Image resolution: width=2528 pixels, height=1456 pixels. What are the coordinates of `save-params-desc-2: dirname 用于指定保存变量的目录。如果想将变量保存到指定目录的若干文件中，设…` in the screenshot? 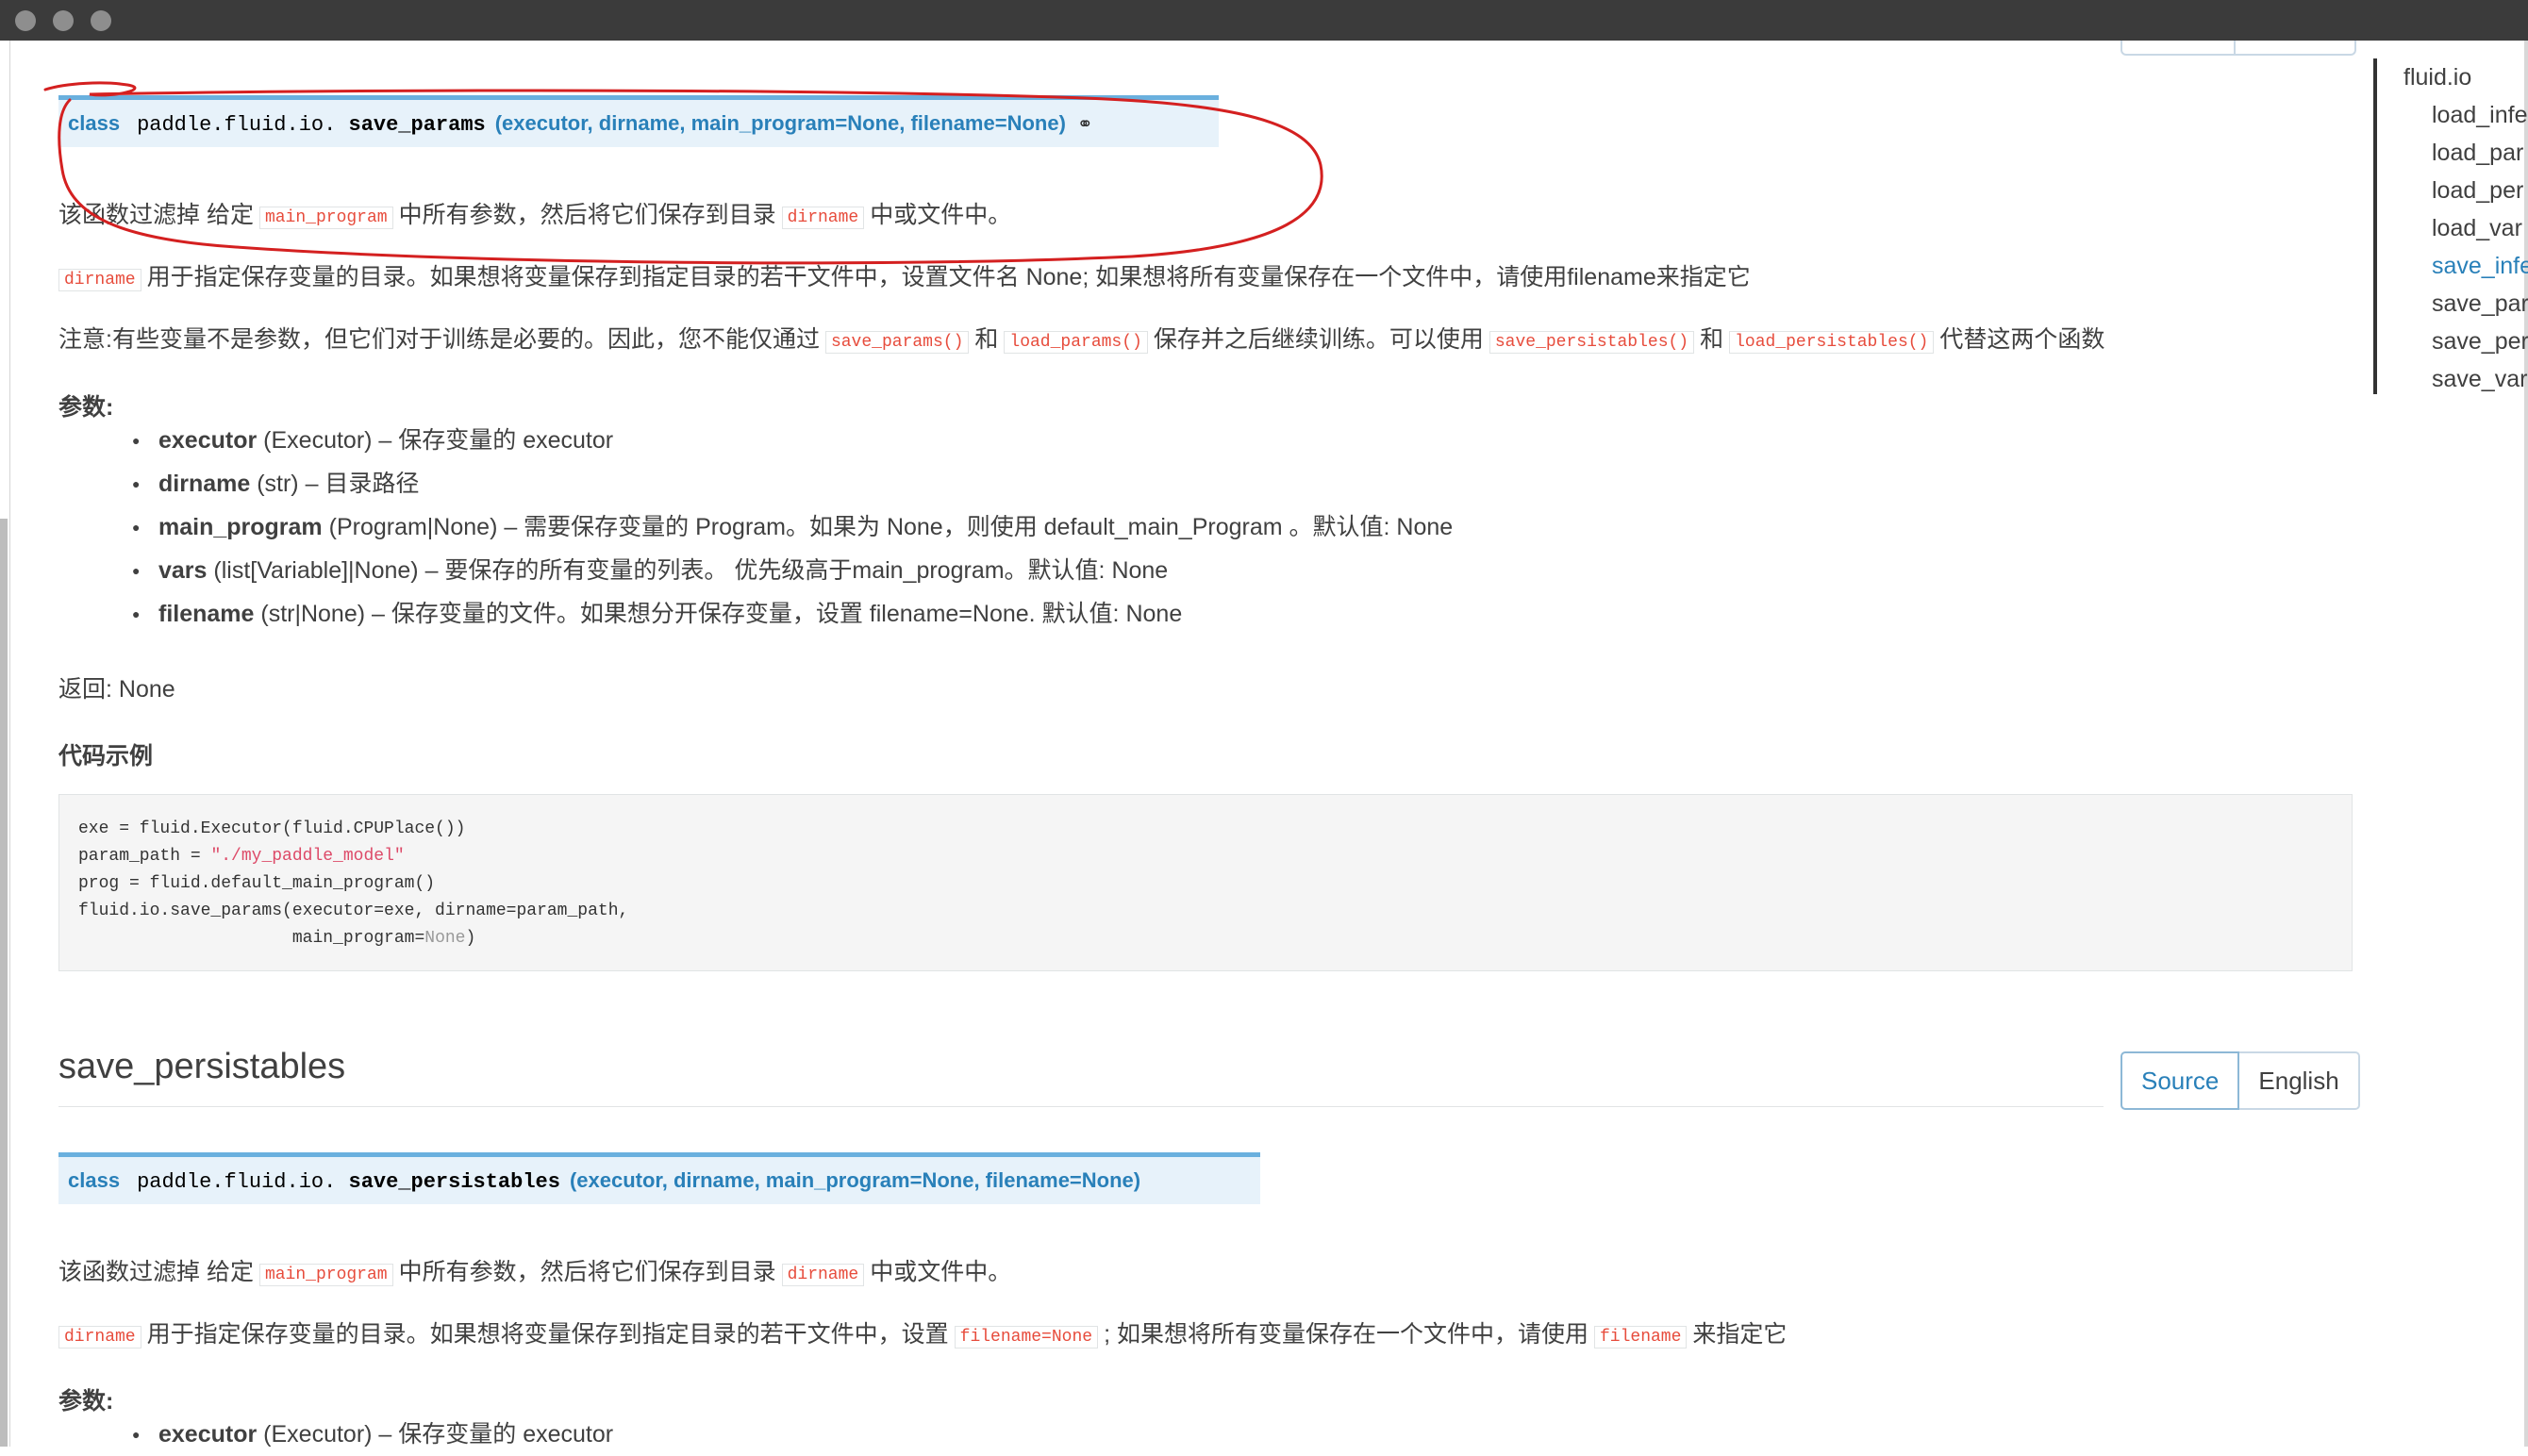 It's located at (905, 278).